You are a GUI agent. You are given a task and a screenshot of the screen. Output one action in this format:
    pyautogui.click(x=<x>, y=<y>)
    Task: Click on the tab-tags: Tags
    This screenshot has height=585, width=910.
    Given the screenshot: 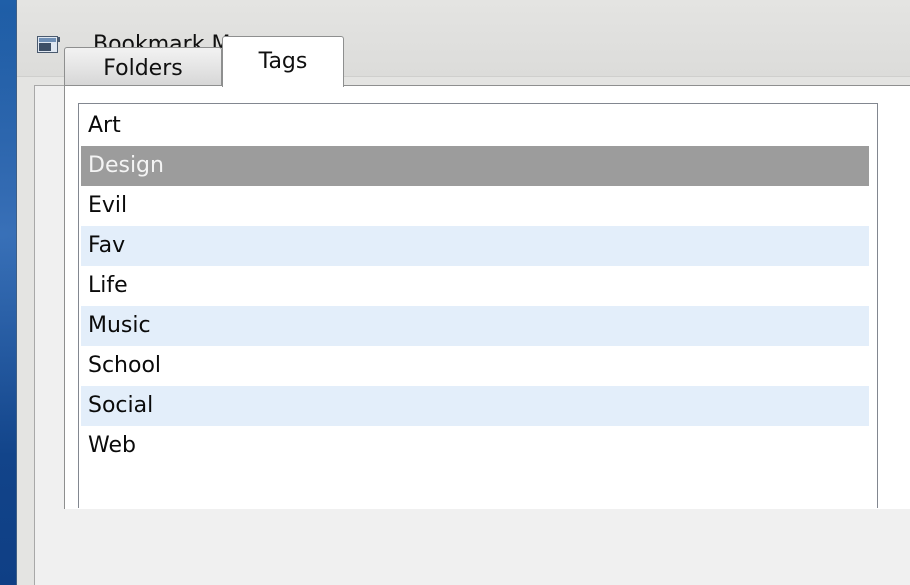 What is the action you would take?
    pyautogui.click(x=283, y=61)
    